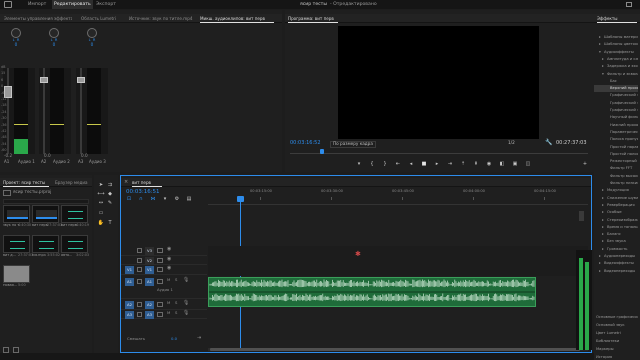 Image resolution: width=640 pixels, height=360 pixels. Describe the element at coordinates (585, 164) in the screenshot. I see `add-button-icon: +` at that location.